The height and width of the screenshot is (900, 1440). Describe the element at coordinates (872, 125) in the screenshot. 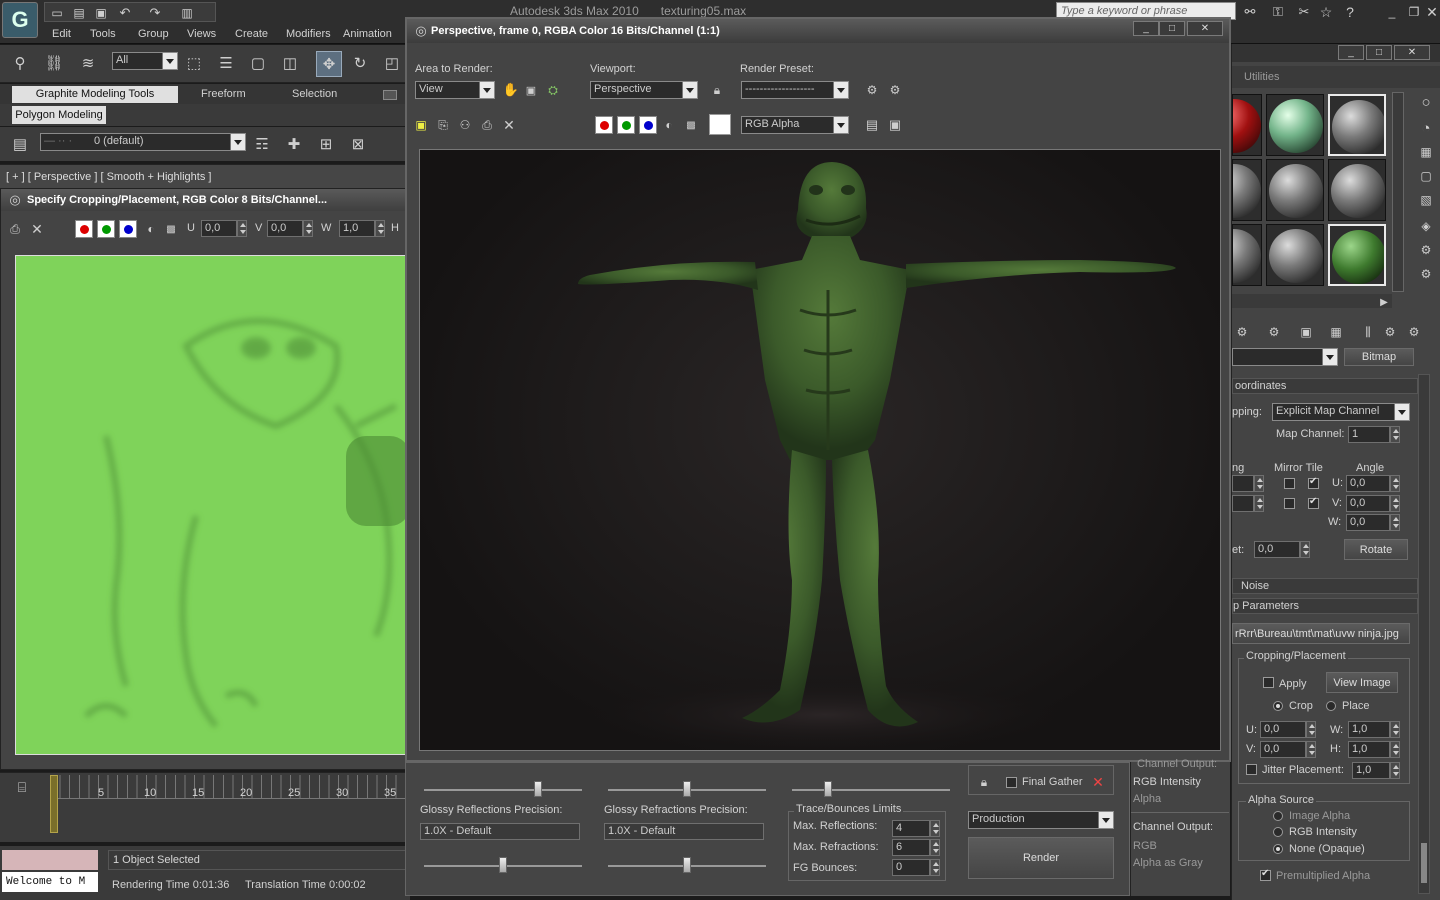

I see `toggle-ui-icon: ▤` at that location.